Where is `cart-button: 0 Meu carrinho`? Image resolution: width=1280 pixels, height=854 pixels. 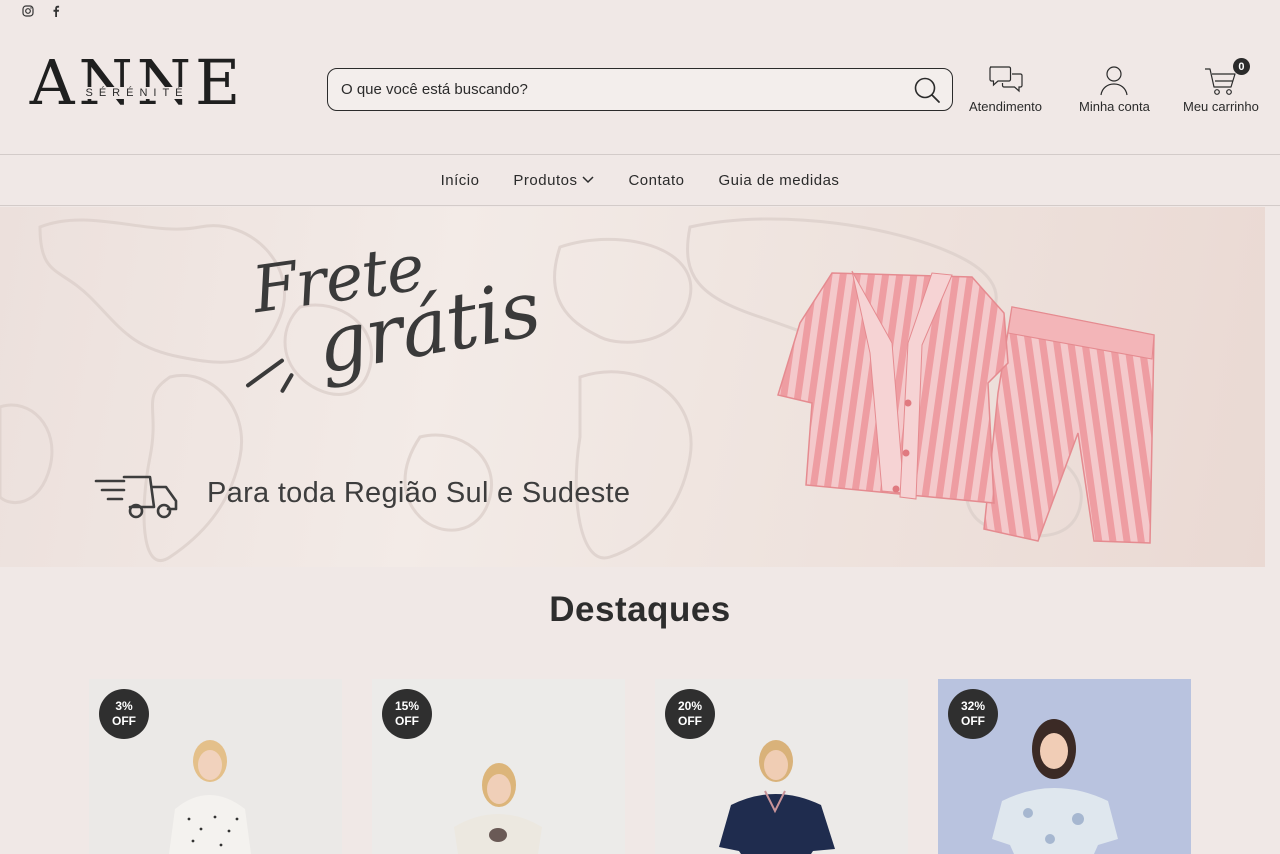 cart-button: 0 Meu carrinho is located at coordinates (1221, 86).